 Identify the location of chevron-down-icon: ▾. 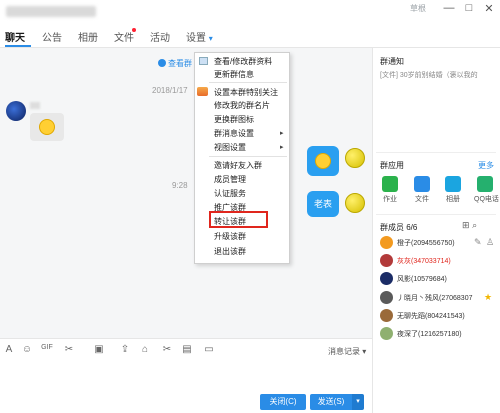
(210, 38).